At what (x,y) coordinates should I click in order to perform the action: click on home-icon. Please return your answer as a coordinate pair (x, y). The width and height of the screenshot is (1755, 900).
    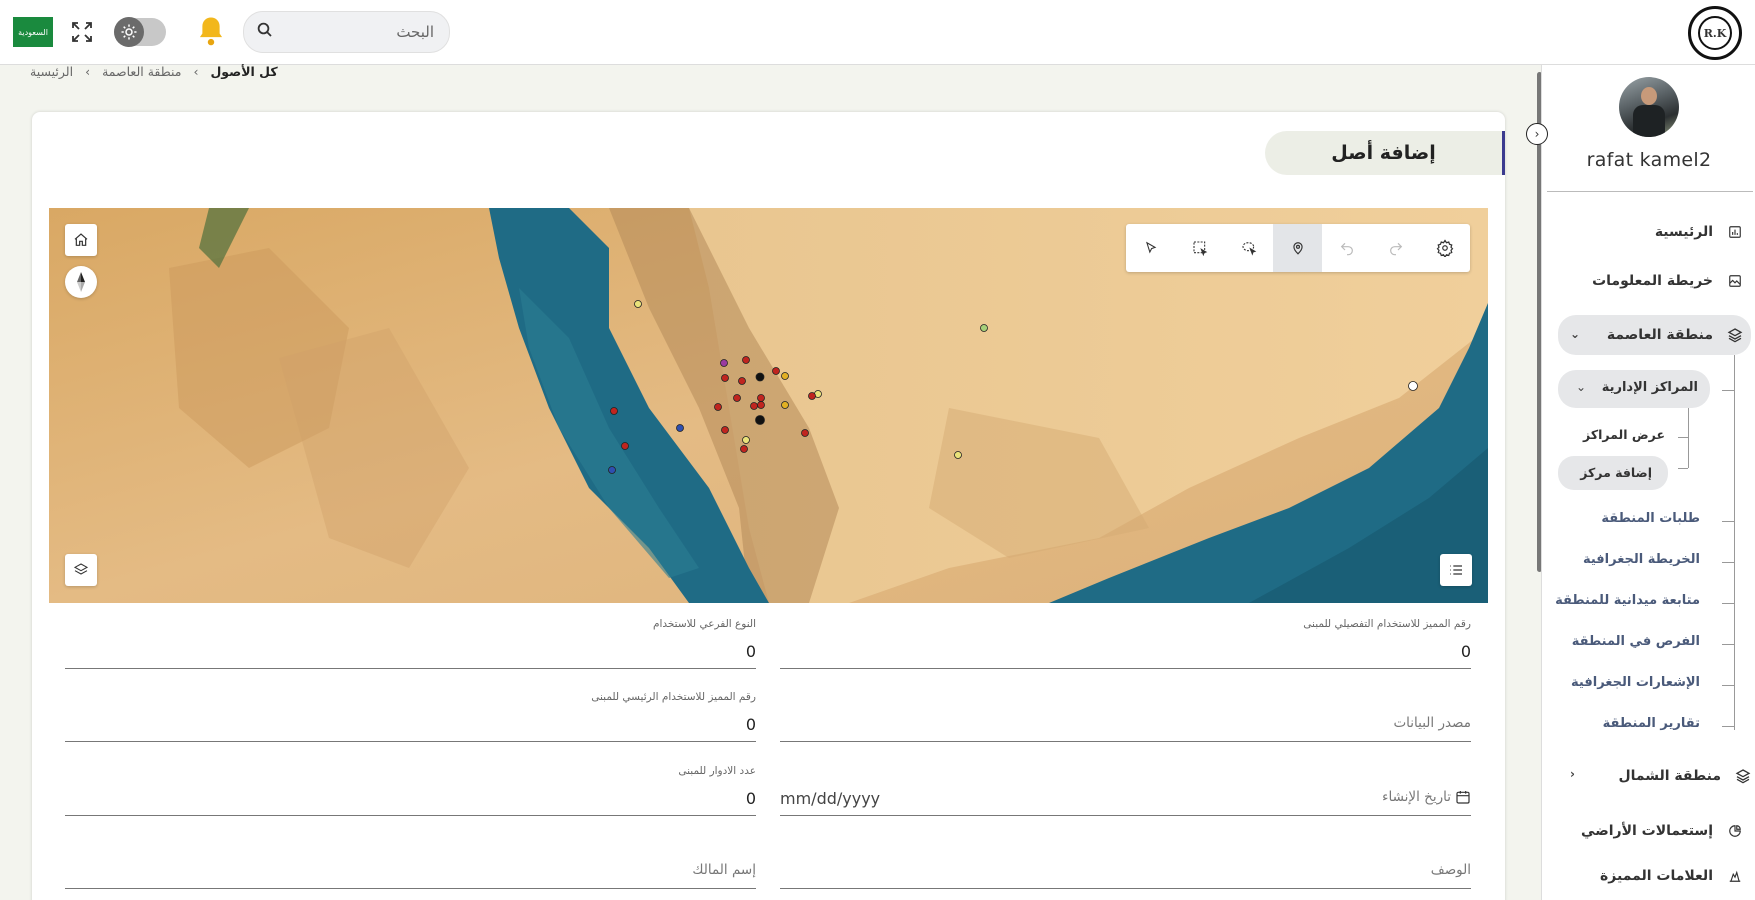
    Looking at the image, I should click on (81, 240).